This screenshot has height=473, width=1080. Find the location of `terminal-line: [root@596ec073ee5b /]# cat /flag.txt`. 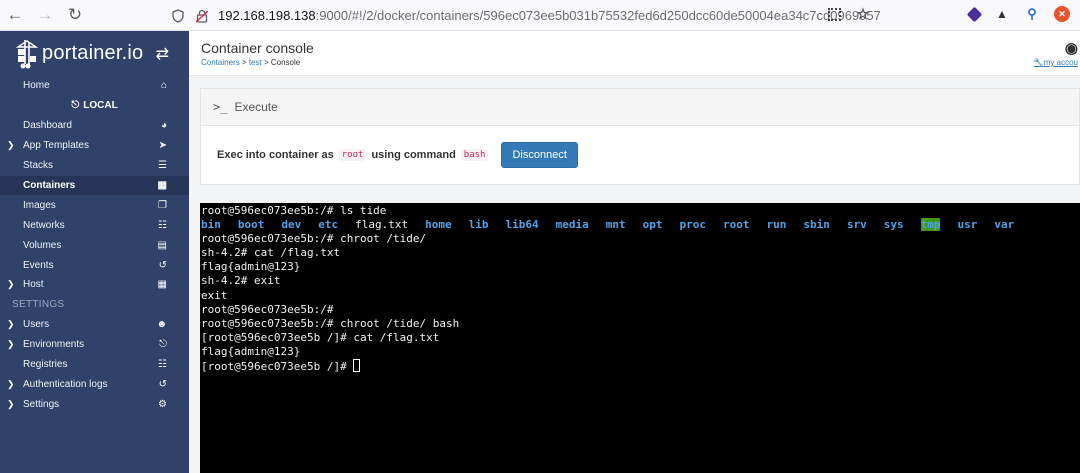

terminal-line: [root@596ec073ee5b /]# cat /flag.txt is located at coordinates (320, 337).